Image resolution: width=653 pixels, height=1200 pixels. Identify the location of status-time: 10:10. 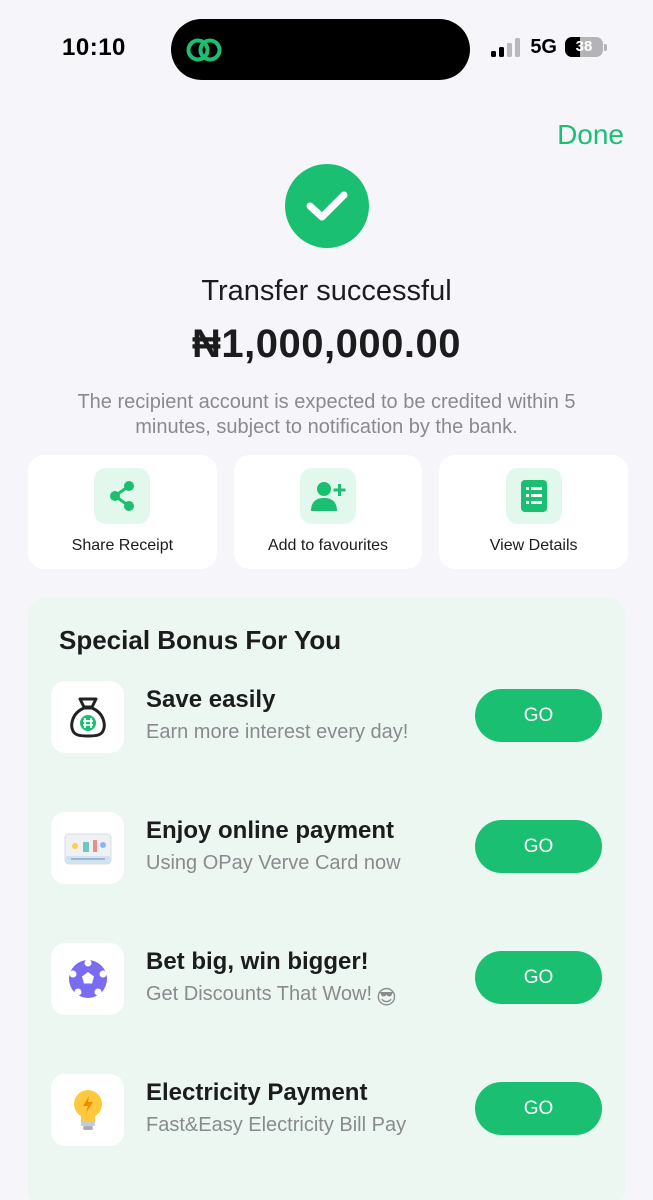
(94, 47).